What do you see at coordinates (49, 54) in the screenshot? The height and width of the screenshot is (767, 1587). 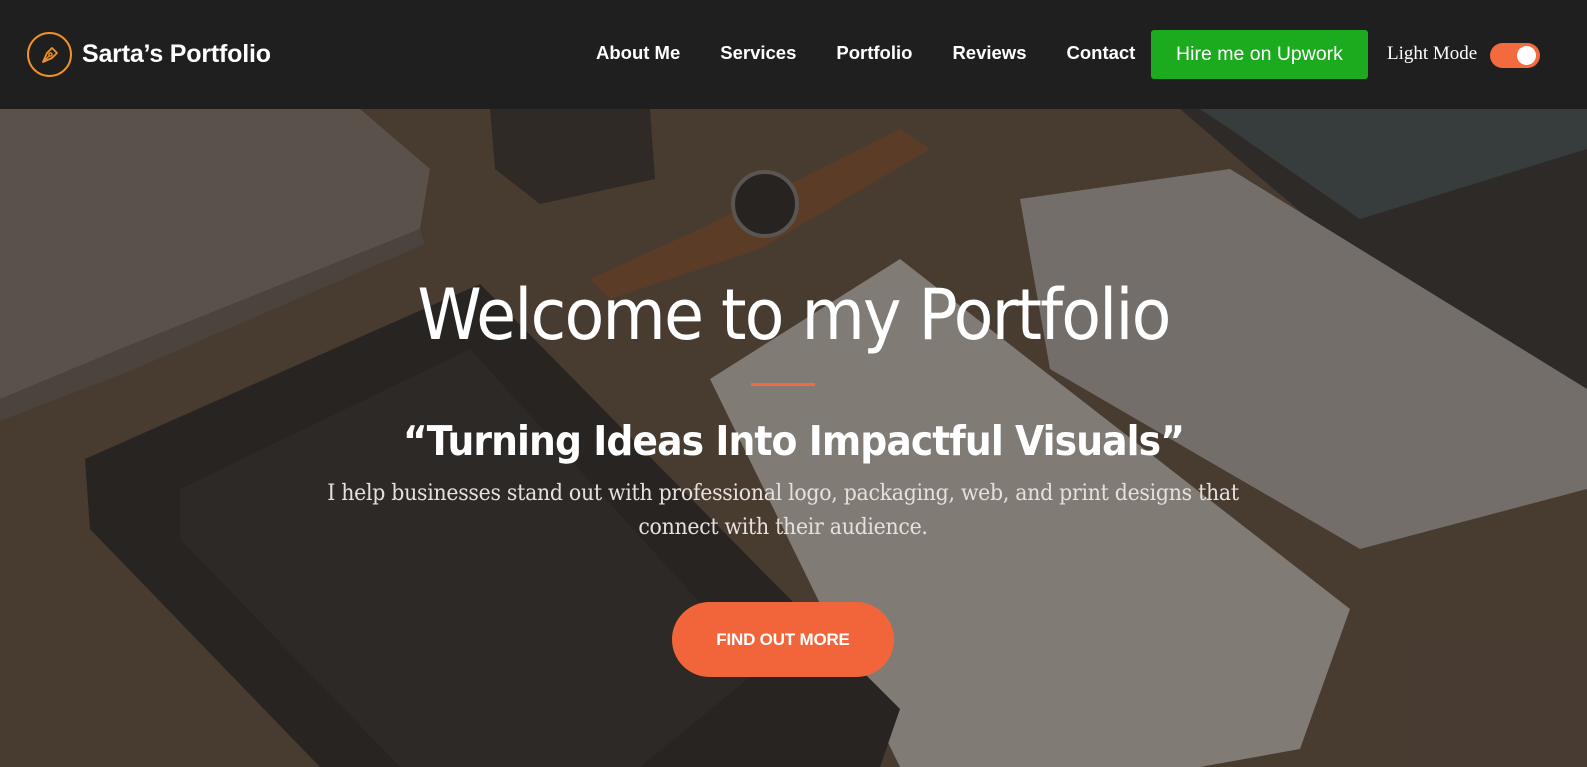 I see `pen-nib-icon` at bounding box center [49, 54].